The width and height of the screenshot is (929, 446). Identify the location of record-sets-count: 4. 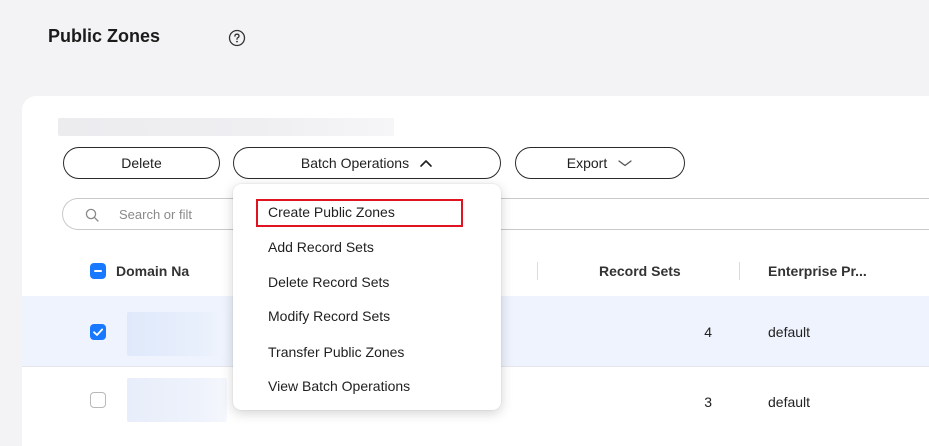
(708, 332).